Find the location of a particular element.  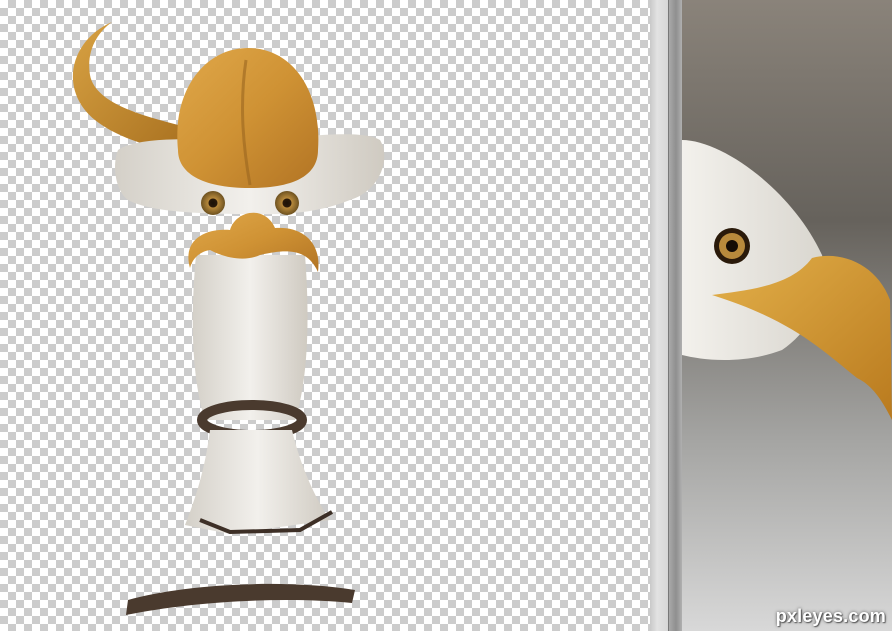

feather-lower is located at coordinates (257, 482).